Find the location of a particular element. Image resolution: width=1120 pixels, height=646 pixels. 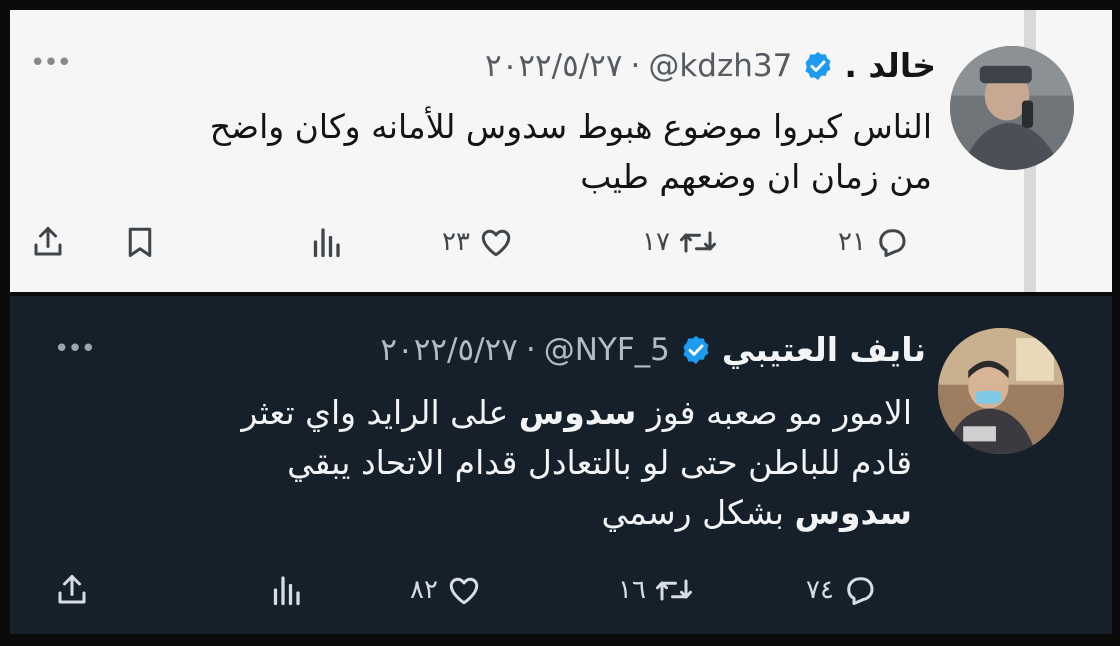

author-handle: @NYF_5 is located at coordinates (607, 350).